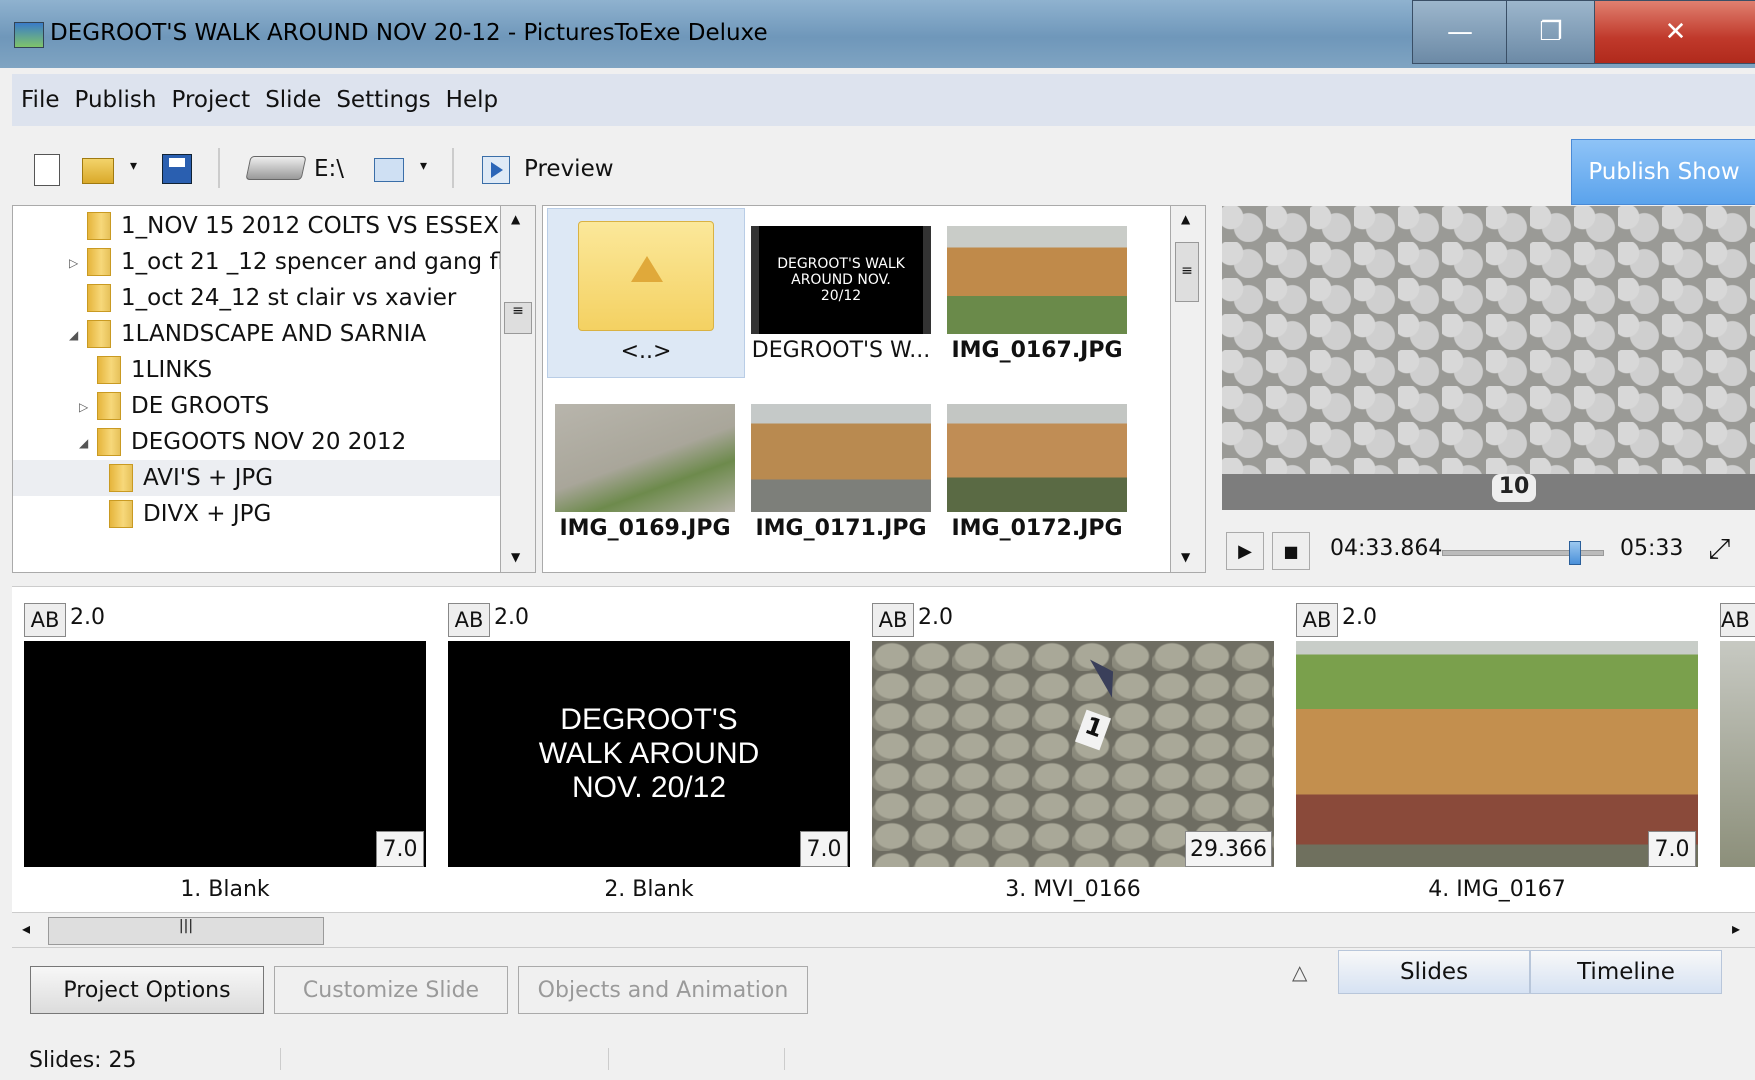  I want to click on slide-item: AB 2.0 7.0 4. IMG_0167, so click(1497, 745).